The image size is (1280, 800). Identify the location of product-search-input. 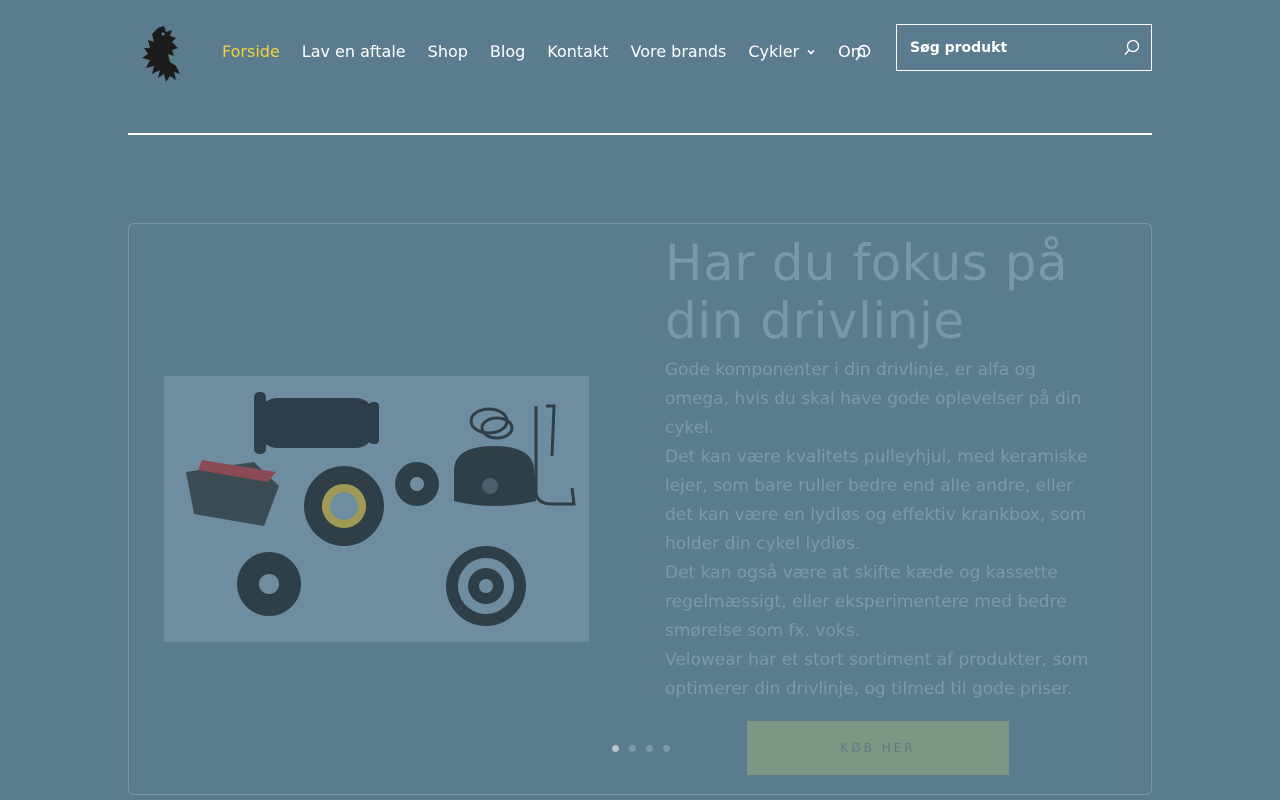
(1010, 47).